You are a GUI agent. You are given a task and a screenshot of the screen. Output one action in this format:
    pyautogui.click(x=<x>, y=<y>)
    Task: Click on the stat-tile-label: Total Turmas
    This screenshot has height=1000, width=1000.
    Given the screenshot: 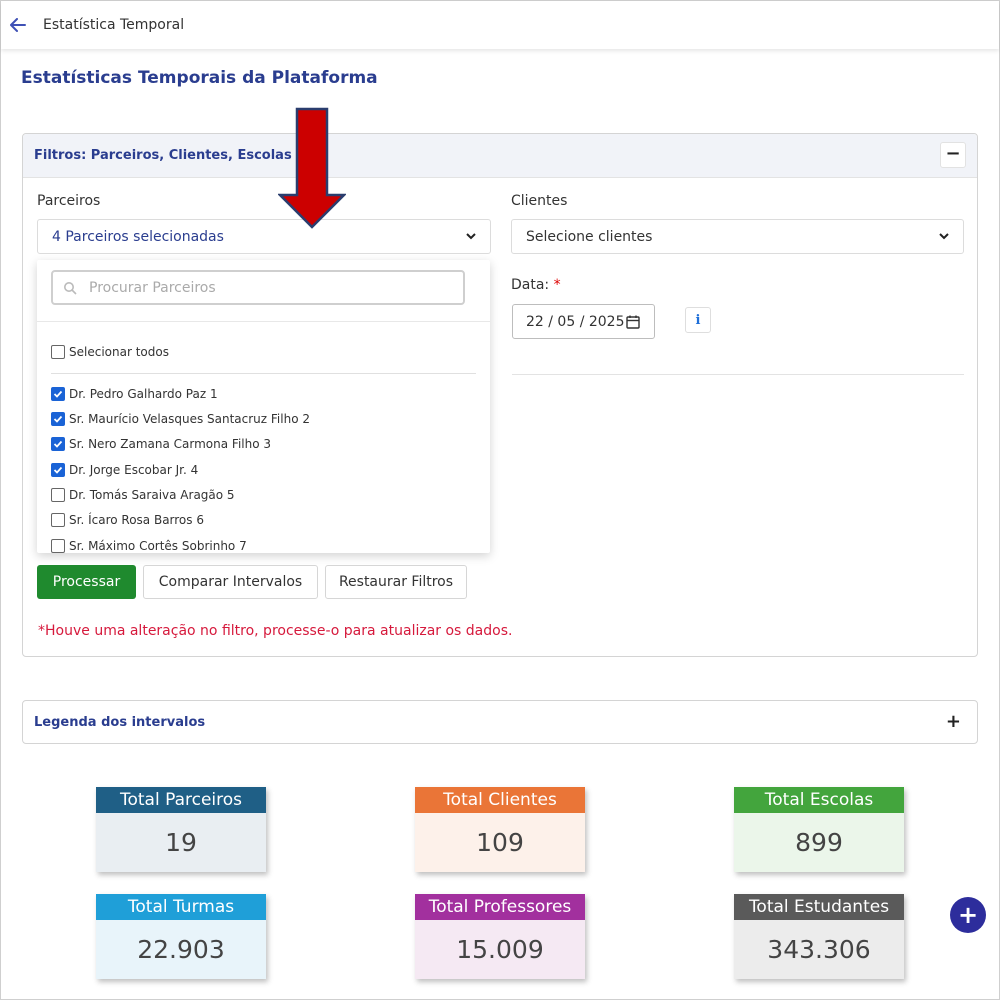 What is the action you would take?
    pyautogui.click(x=181, y=907)
    